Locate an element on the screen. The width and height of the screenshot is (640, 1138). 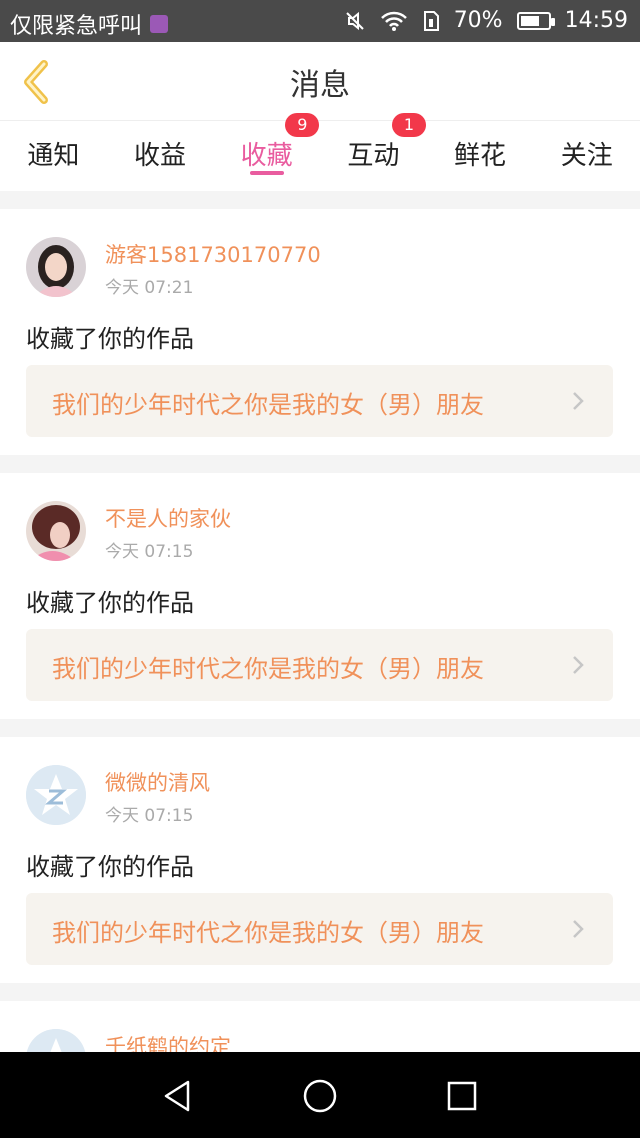
tab-label: 鲜花 is located at coordinates (480, 156).